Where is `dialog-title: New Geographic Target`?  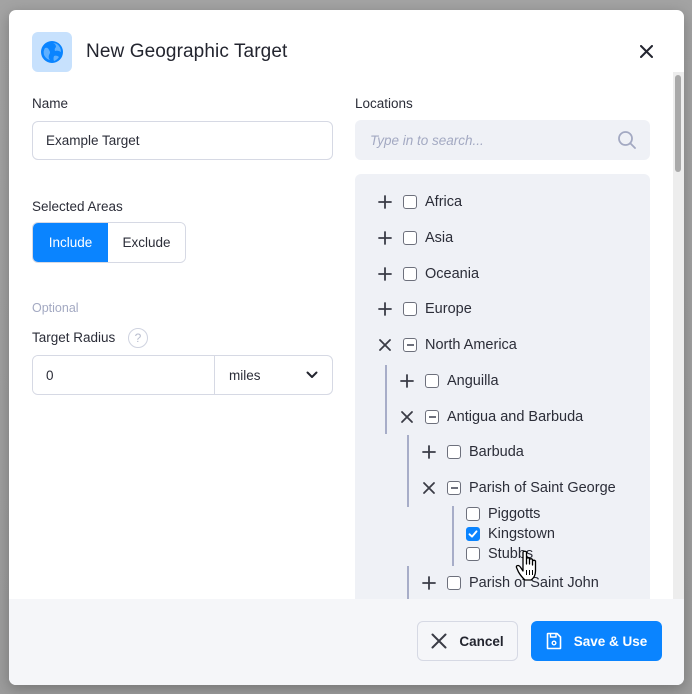 dialog-title: New Geographic Target is located at coordinates (187, 51).